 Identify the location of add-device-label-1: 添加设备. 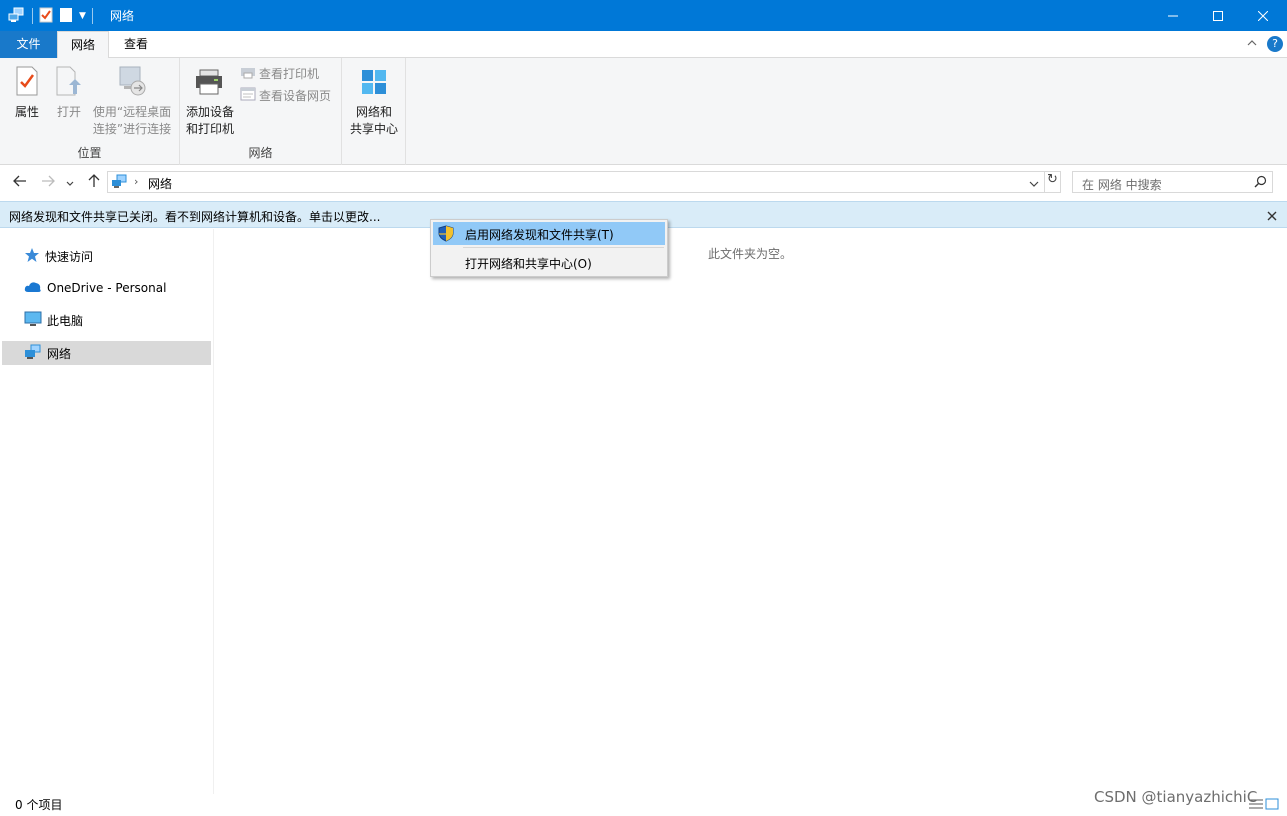
(209, 112).